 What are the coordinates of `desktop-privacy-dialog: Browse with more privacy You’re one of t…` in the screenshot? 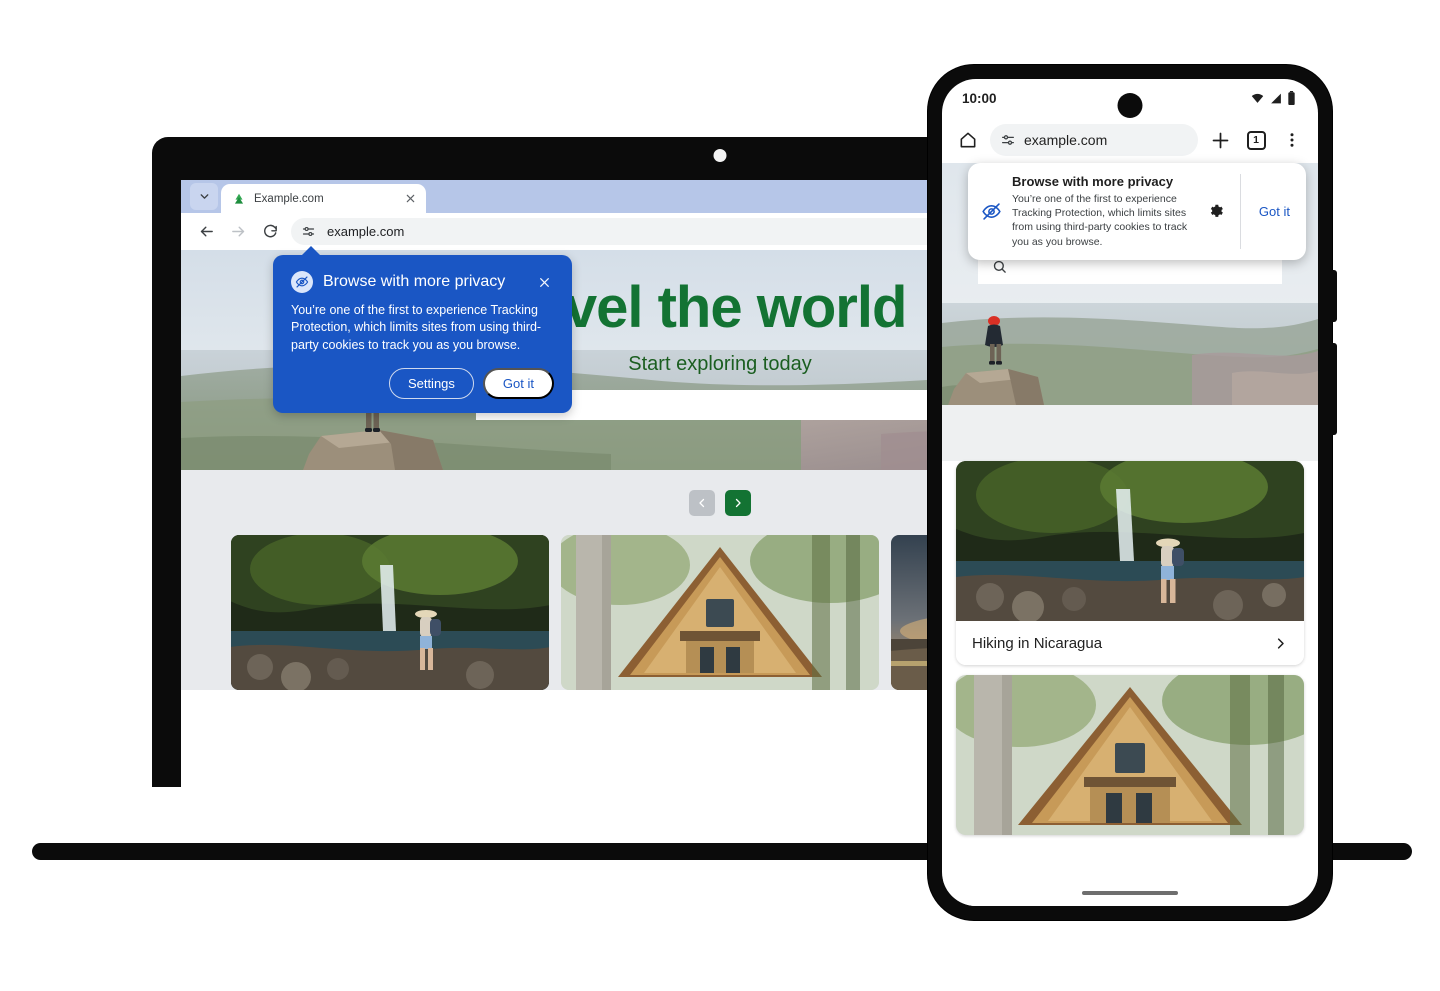 It's located at (422, 329).